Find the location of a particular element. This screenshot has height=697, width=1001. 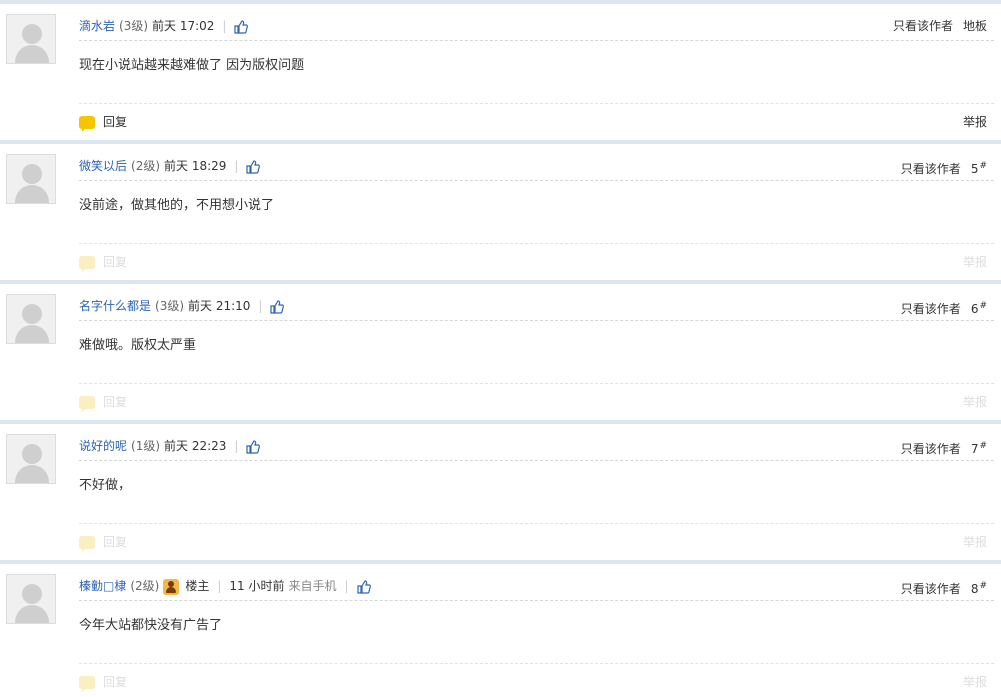

thread-owner-label: 楼主 is located at coordinates (197, 586).